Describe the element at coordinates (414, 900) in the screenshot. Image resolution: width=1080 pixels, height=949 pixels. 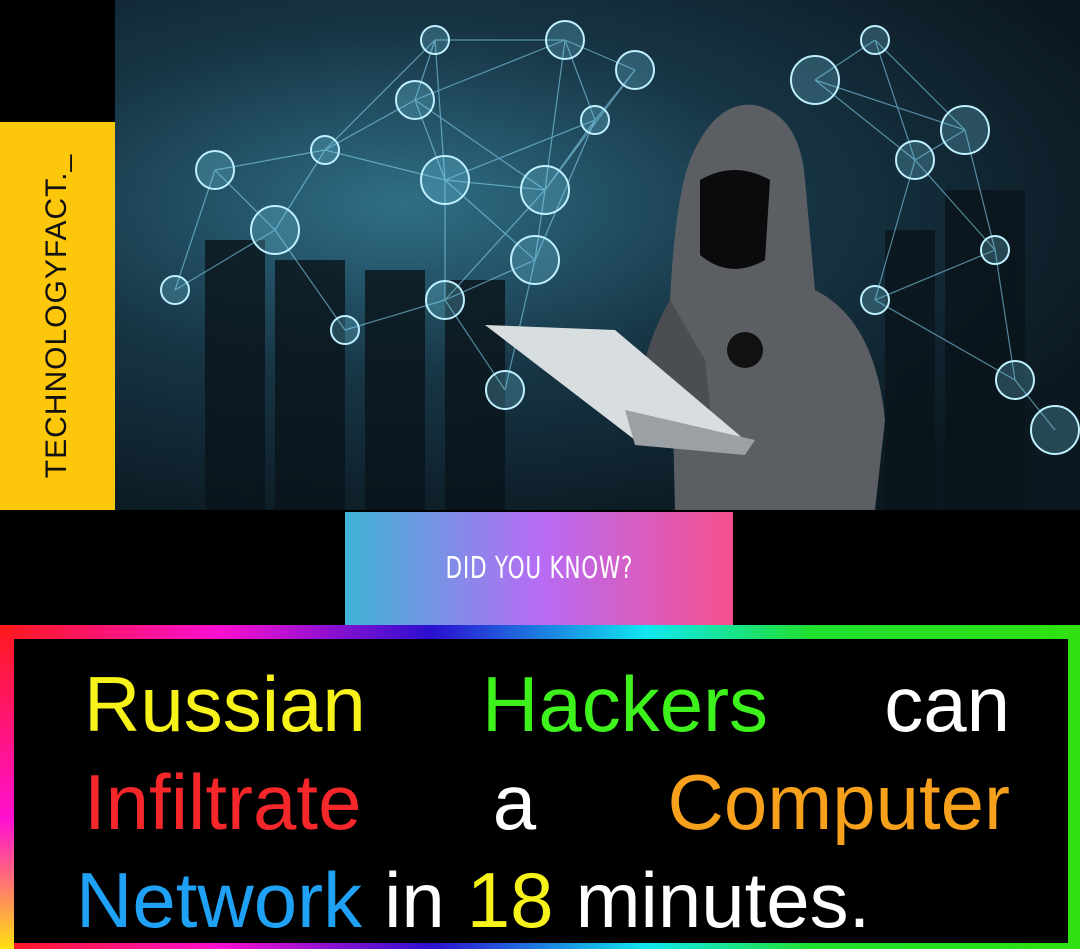
I see `word: in` at that location.